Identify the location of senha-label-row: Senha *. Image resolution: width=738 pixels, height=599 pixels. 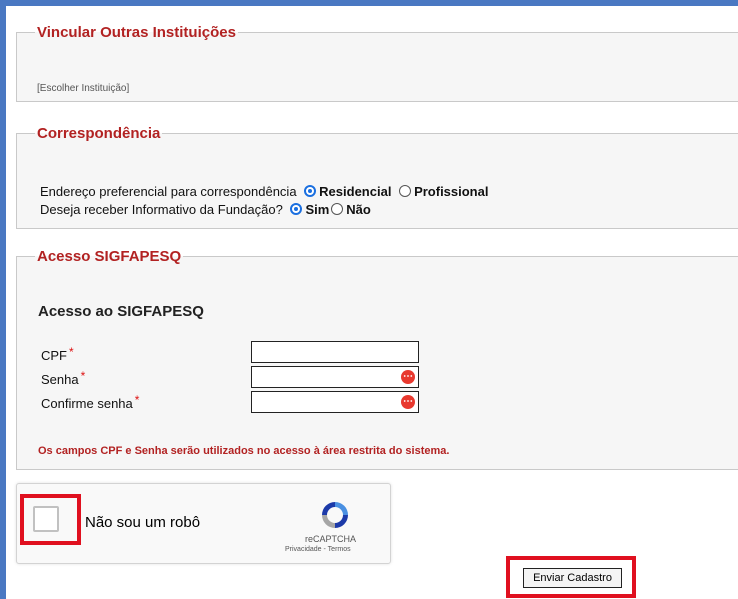
(63, 378).